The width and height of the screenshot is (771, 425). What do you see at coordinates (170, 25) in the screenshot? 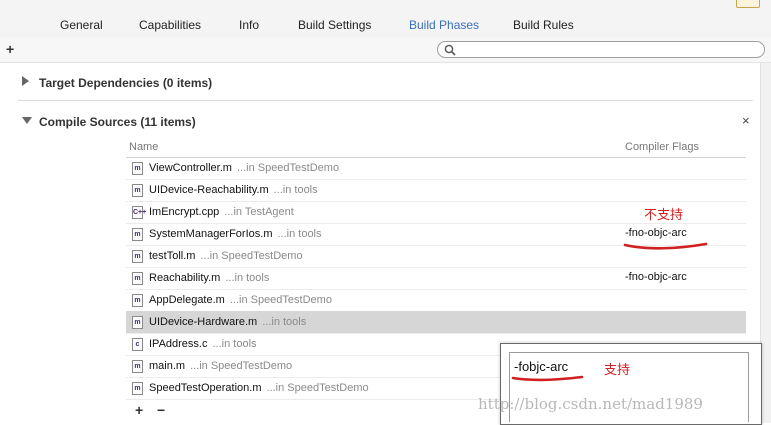
I see `tab-capabilities: Capabilities` at bounding box center [170, 25].